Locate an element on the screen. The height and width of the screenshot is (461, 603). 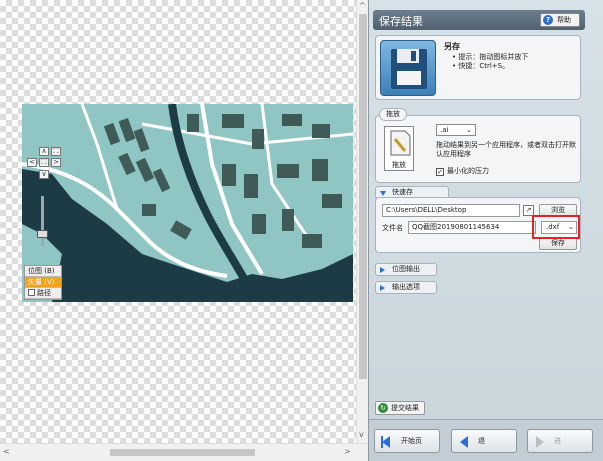
save-path-field: C:\Users\DELL\Desktop is located at coordinates (451, 210).